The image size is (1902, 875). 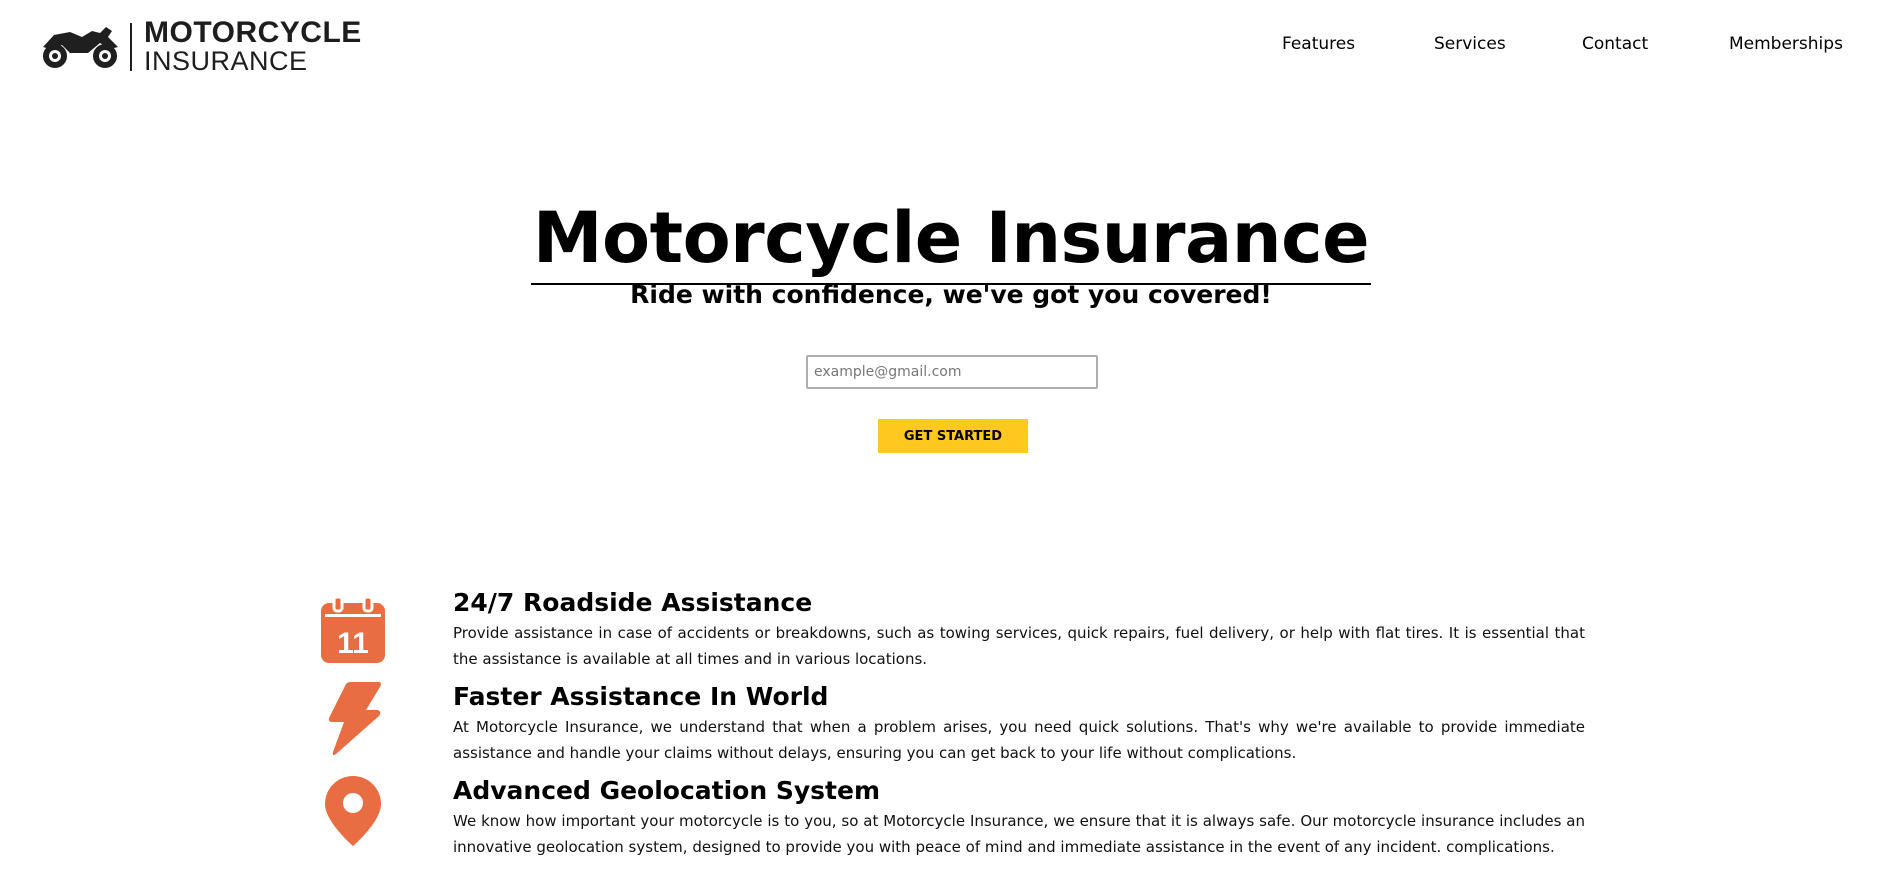 I want to click on get-started-button: GET STARTED, so click(x=953, y=436).